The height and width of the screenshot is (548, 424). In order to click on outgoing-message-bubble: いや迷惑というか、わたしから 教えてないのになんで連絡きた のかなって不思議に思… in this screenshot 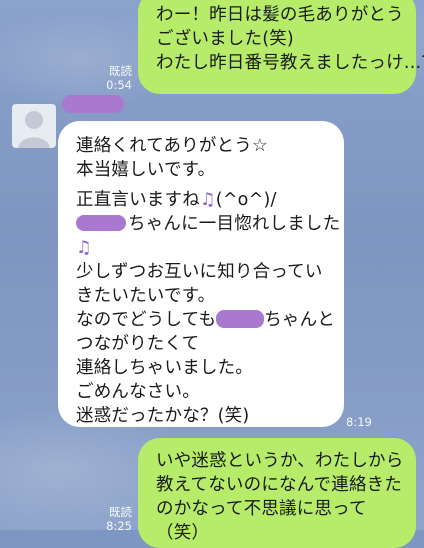, I will do `click(277, 493)`.